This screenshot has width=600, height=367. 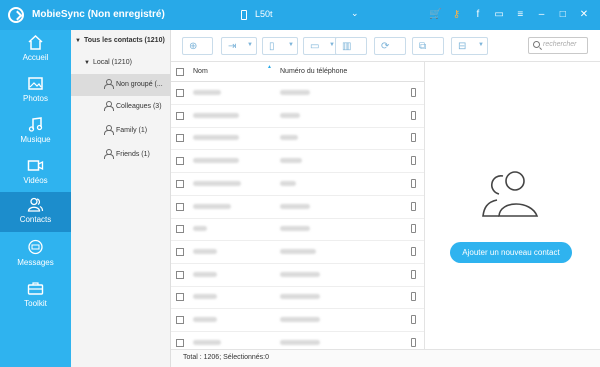 What do you see at coordinates (563, 15) in the screenshot?
I see `maximize-icon: □` at bounding box center [563, 15].